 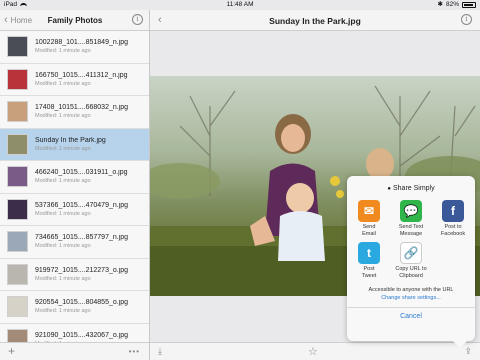 I want to click on share-label-line2: Tweet, so click(x=369, y=275).